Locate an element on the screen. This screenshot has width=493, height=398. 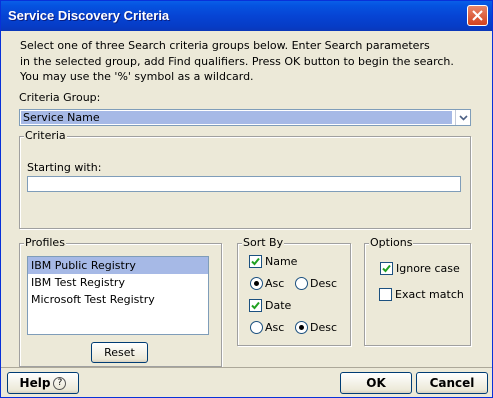
sort-date-desc-label: Desc is located at coordinates (324, 327).